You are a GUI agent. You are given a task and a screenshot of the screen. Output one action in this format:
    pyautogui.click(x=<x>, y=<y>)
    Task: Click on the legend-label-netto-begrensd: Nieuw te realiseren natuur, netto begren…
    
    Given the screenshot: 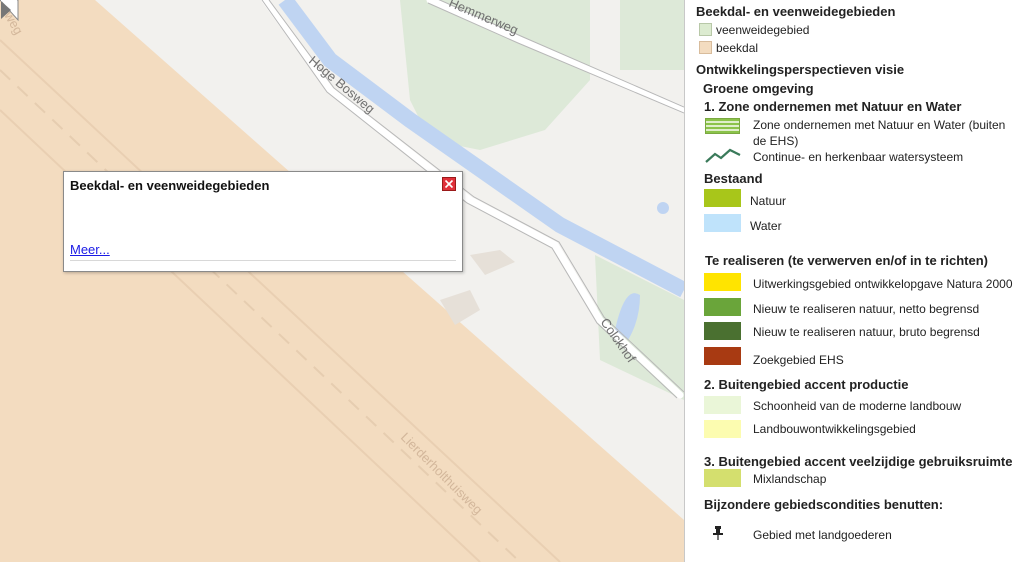 What is the action you would take?
    pyautogui.click(x=866, y=309)
    